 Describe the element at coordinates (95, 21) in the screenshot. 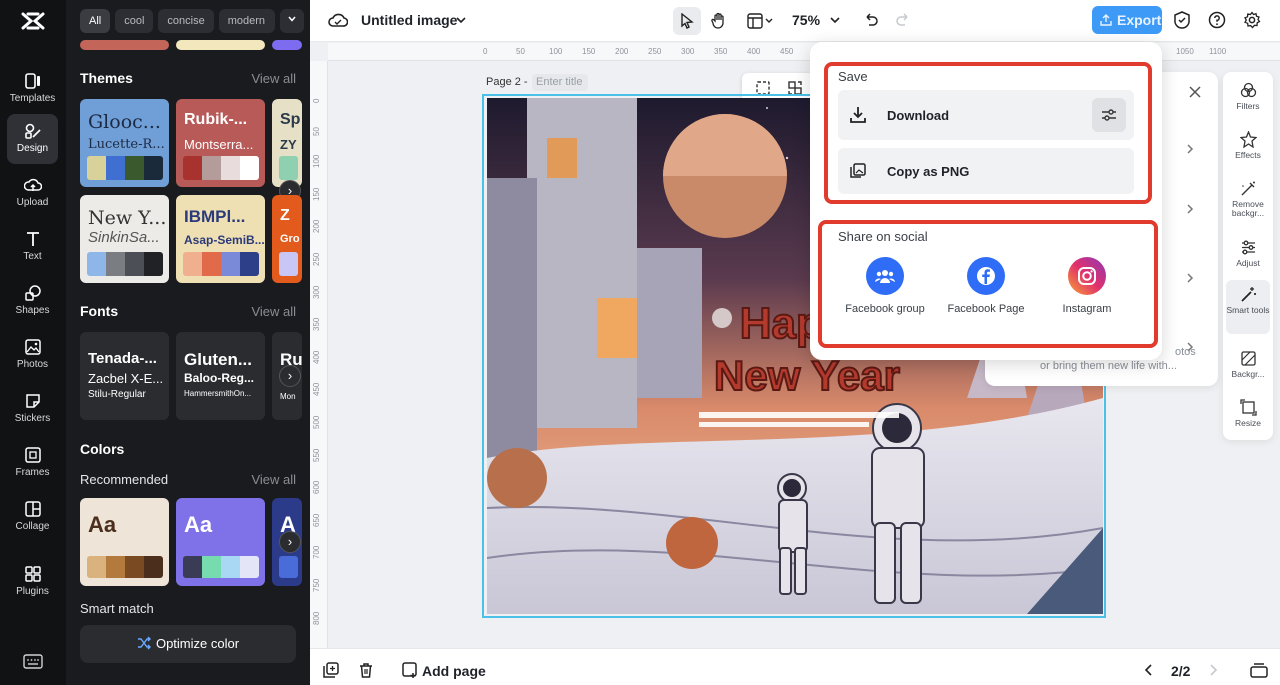

I see `chip-all: All` at that location.